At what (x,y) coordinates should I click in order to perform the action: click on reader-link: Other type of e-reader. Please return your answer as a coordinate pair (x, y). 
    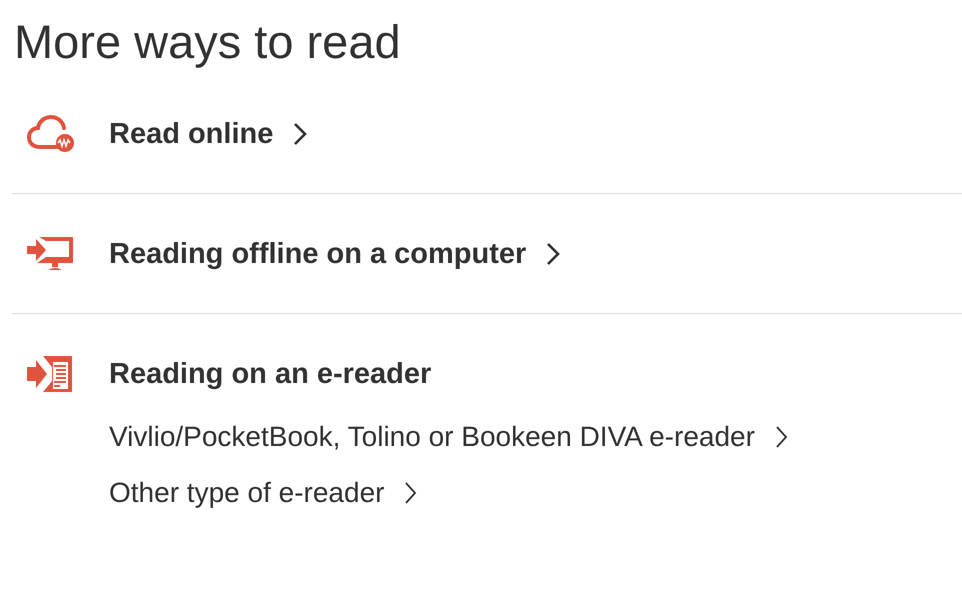
    Looking at the image, I should click on (263, 493).